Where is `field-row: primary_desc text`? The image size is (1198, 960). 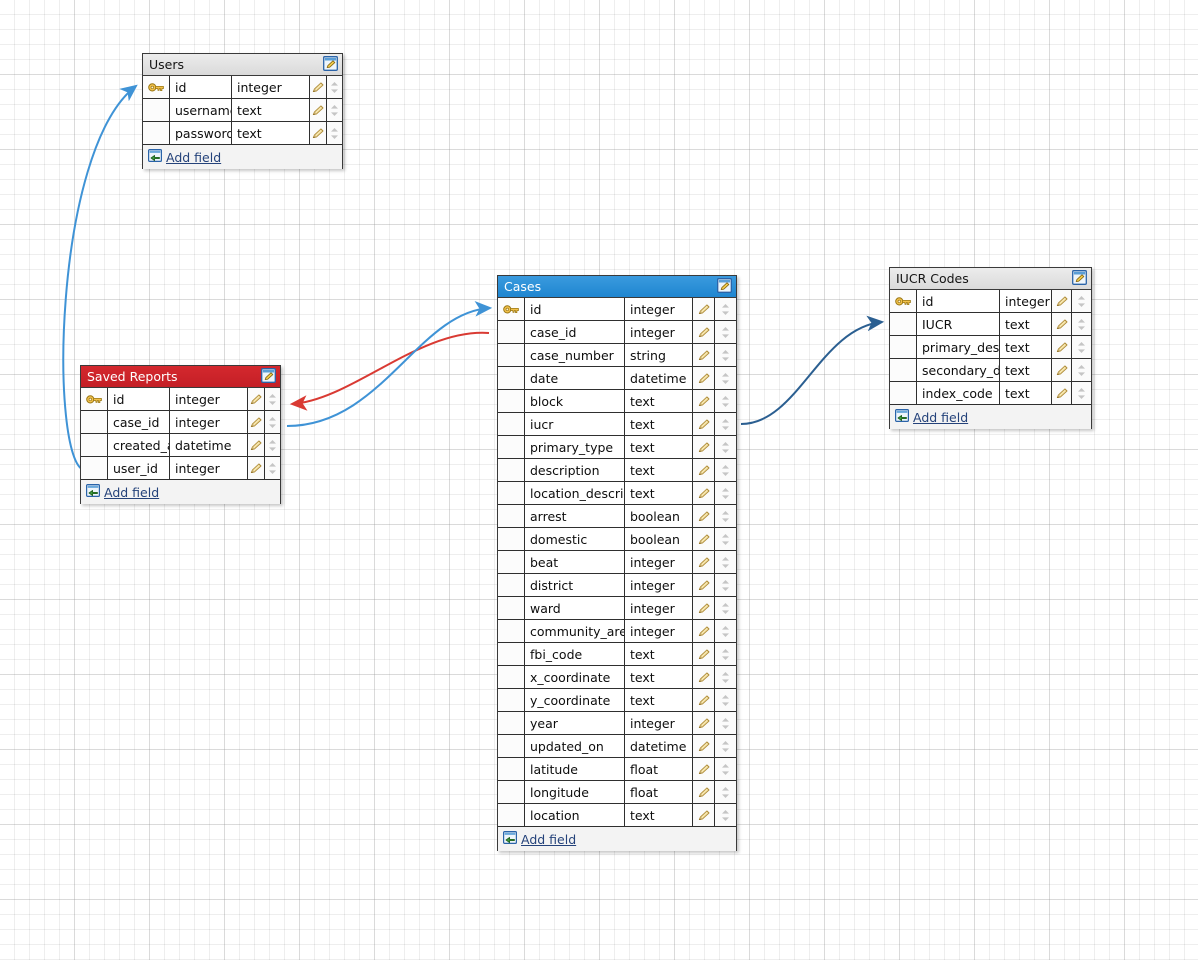 field-row: primary_desc text is located at coordinates (990, 347).